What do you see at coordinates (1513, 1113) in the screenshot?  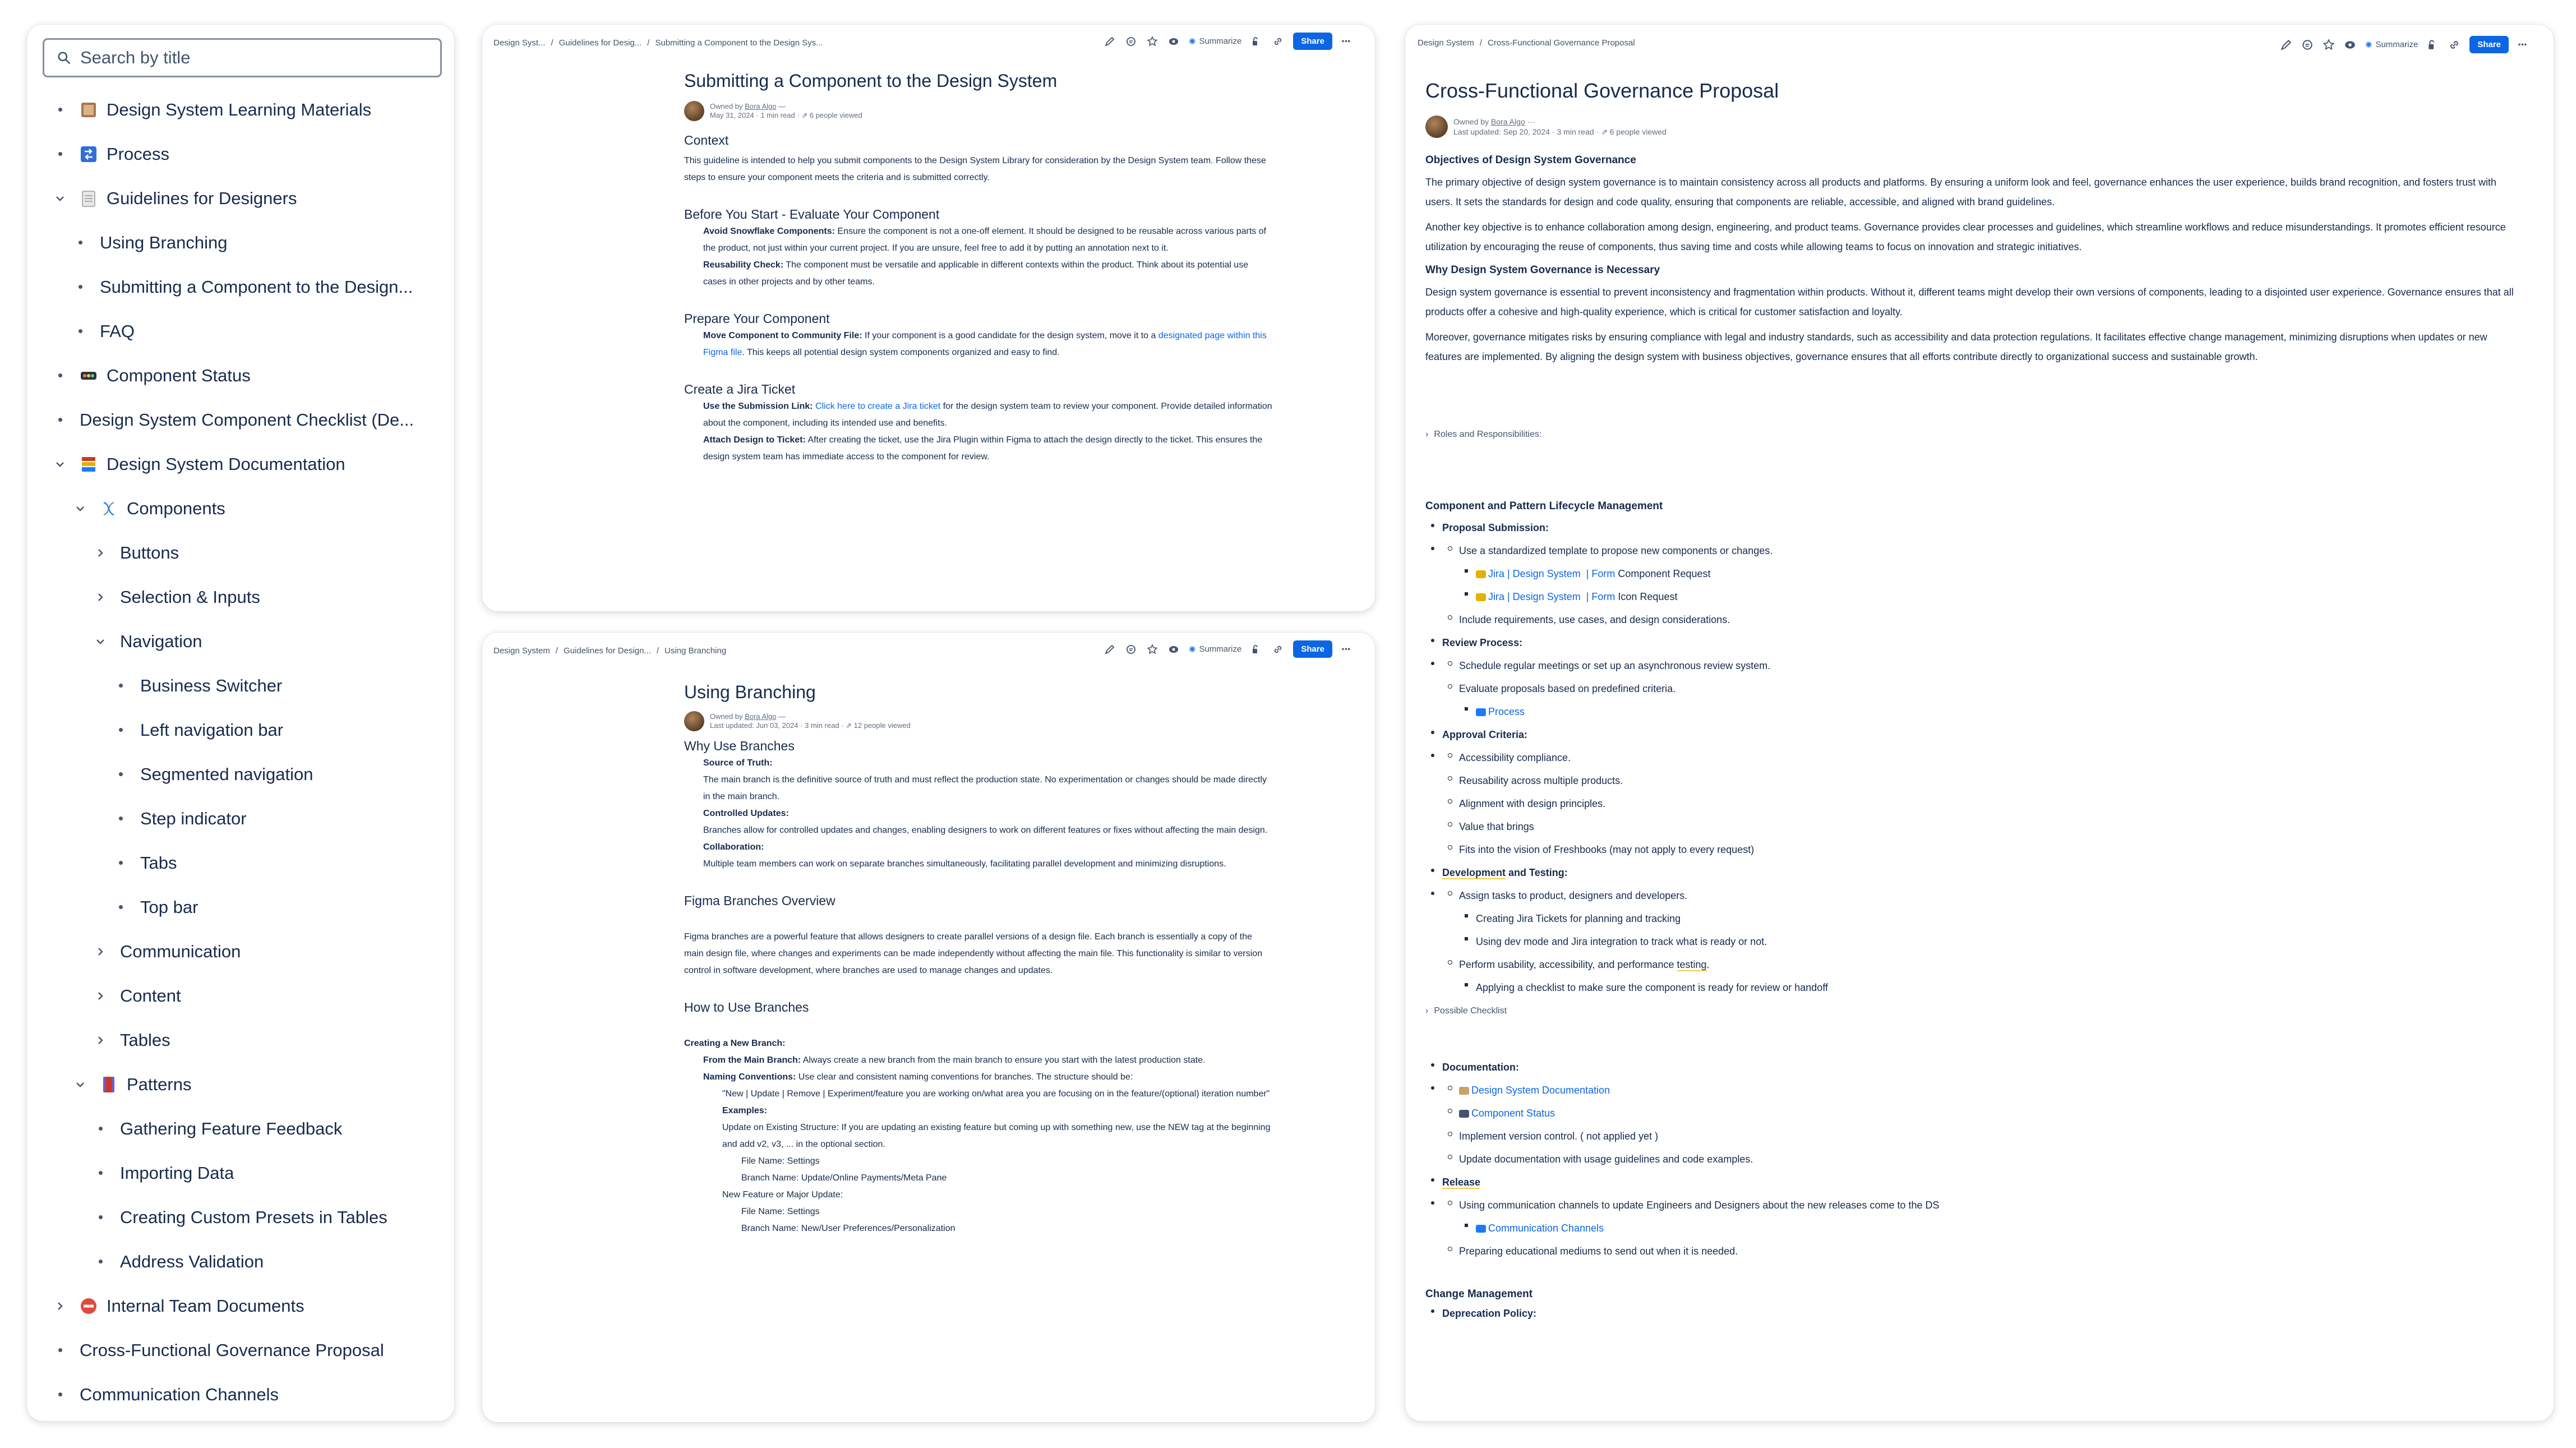 I see `component-status-link: Component Status` at bounding box center [1513, 1113].